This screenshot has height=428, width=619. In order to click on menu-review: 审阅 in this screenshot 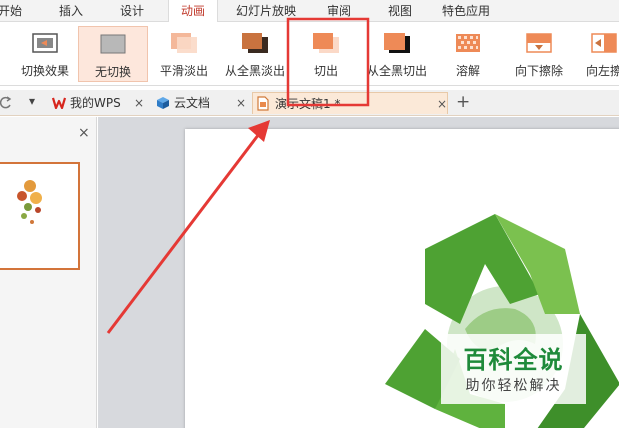, I will do `click(339, 11)`.